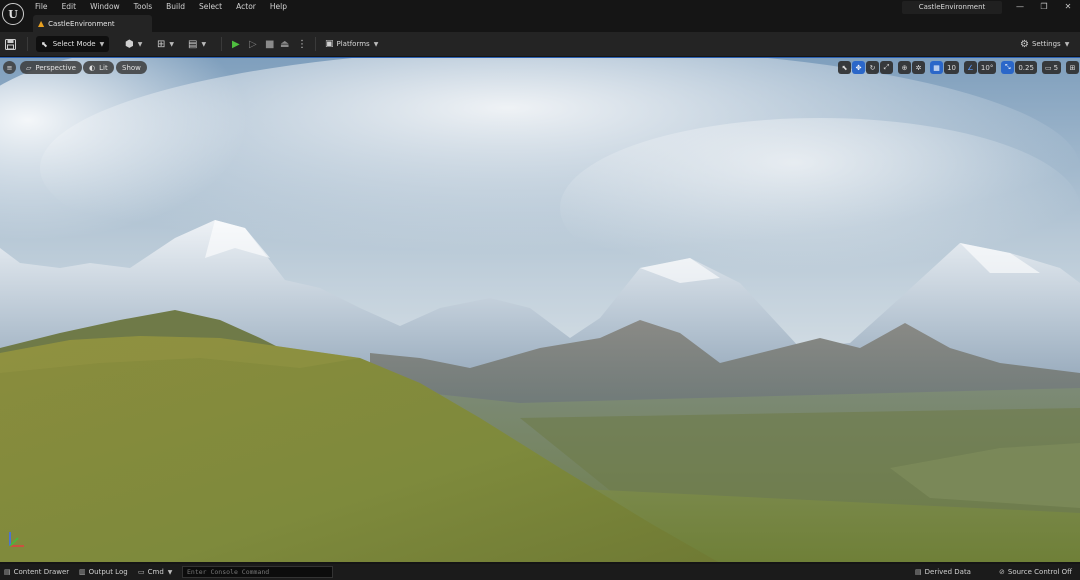 The width and height of the screenshot is (1080, 580). What do you see at coordinates (951, 67) in the screenshot?
I see `grid-snap-value: 10` at bounding box center [951, 67].